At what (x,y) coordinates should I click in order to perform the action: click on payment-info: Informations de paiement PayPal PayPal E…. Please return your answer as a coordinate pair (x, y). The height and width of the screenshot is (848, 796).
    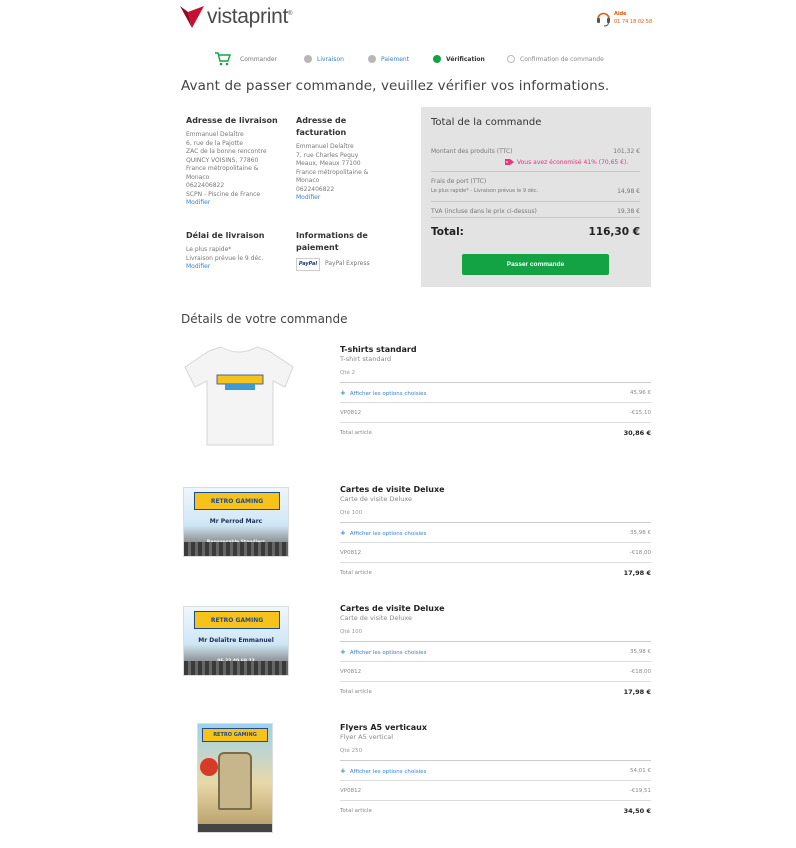
    Looking at the image, I should click on (351, 250).